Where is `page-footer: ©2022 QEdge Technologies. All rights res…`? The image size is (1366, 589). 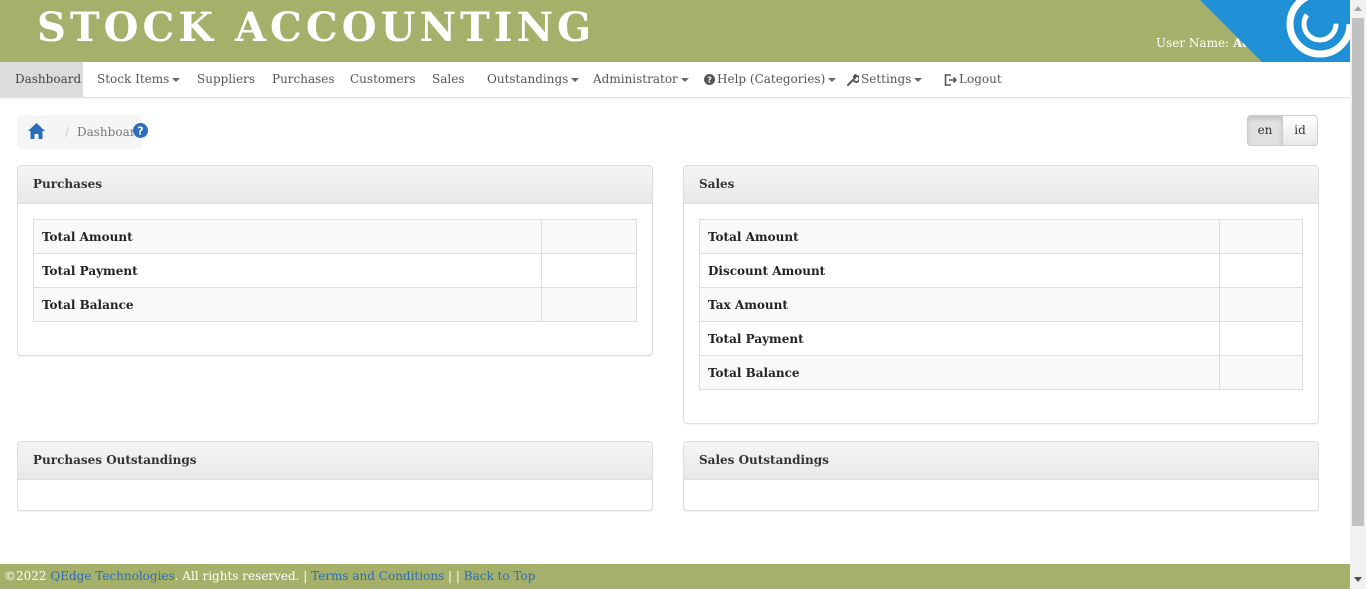
page-footer: ©2022 QEdge Technologies. All rights res… is located at coordinates (675, 576).